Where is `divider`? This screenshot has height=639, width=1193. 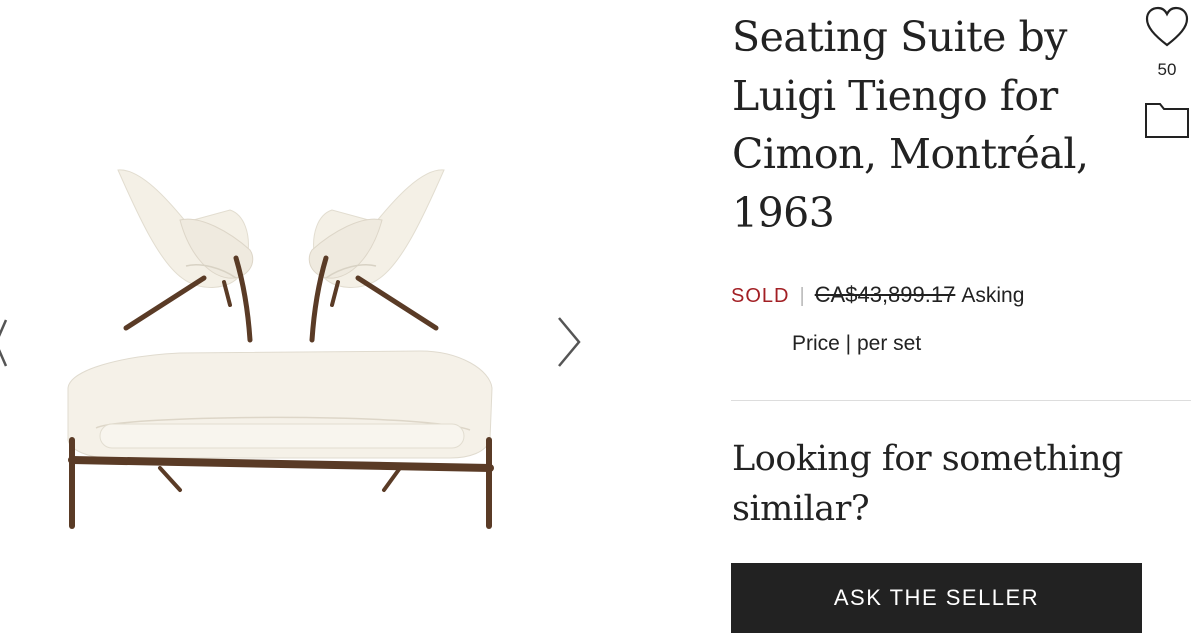
divider is located at coordinates (961, 400).